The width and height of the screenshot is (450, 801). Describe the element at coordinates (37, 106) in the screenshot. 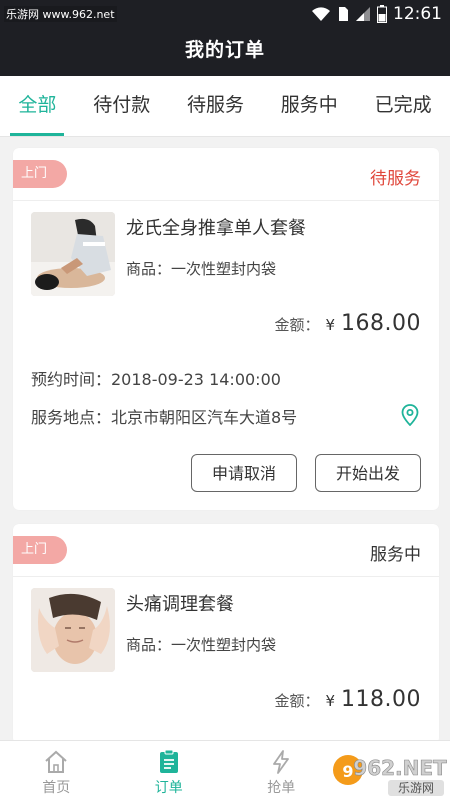

I see `tab-all: 全部` at that location.